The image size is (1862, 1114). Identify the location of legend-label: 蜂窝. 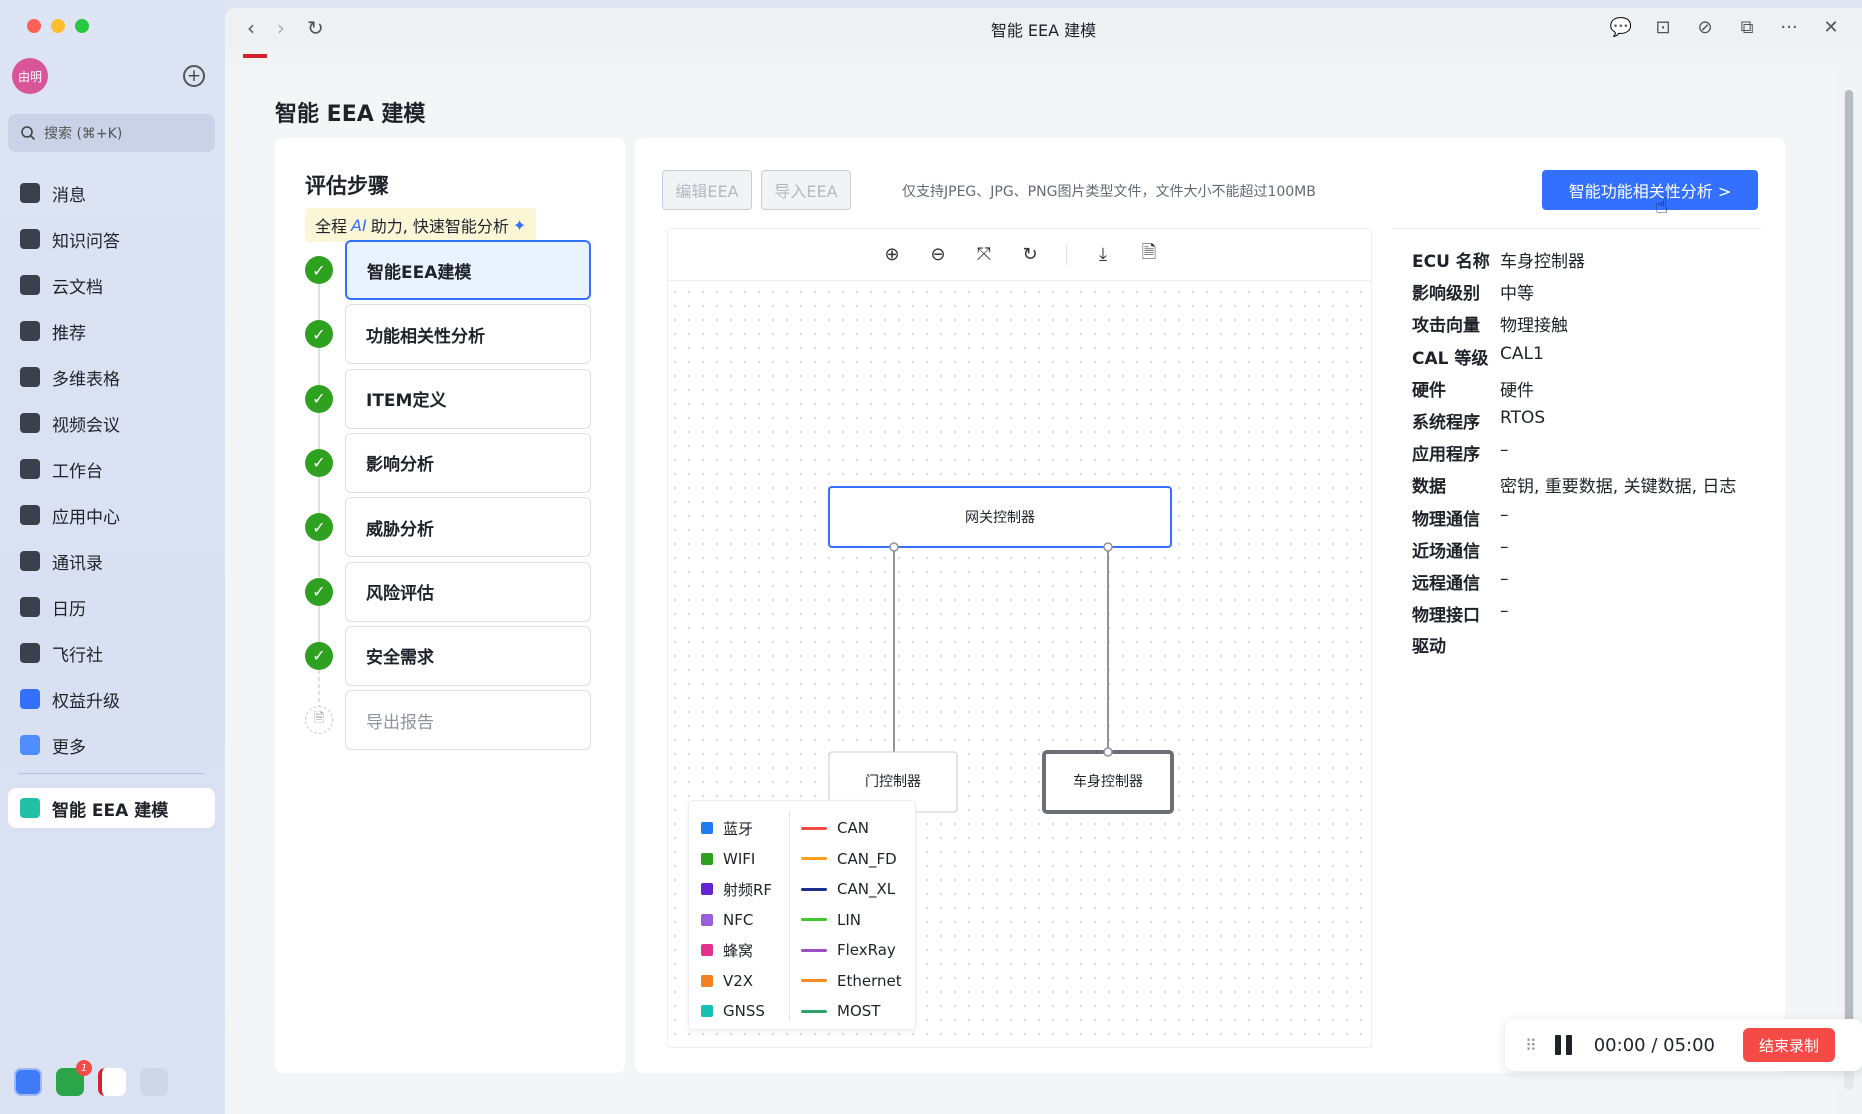
(738, 950).